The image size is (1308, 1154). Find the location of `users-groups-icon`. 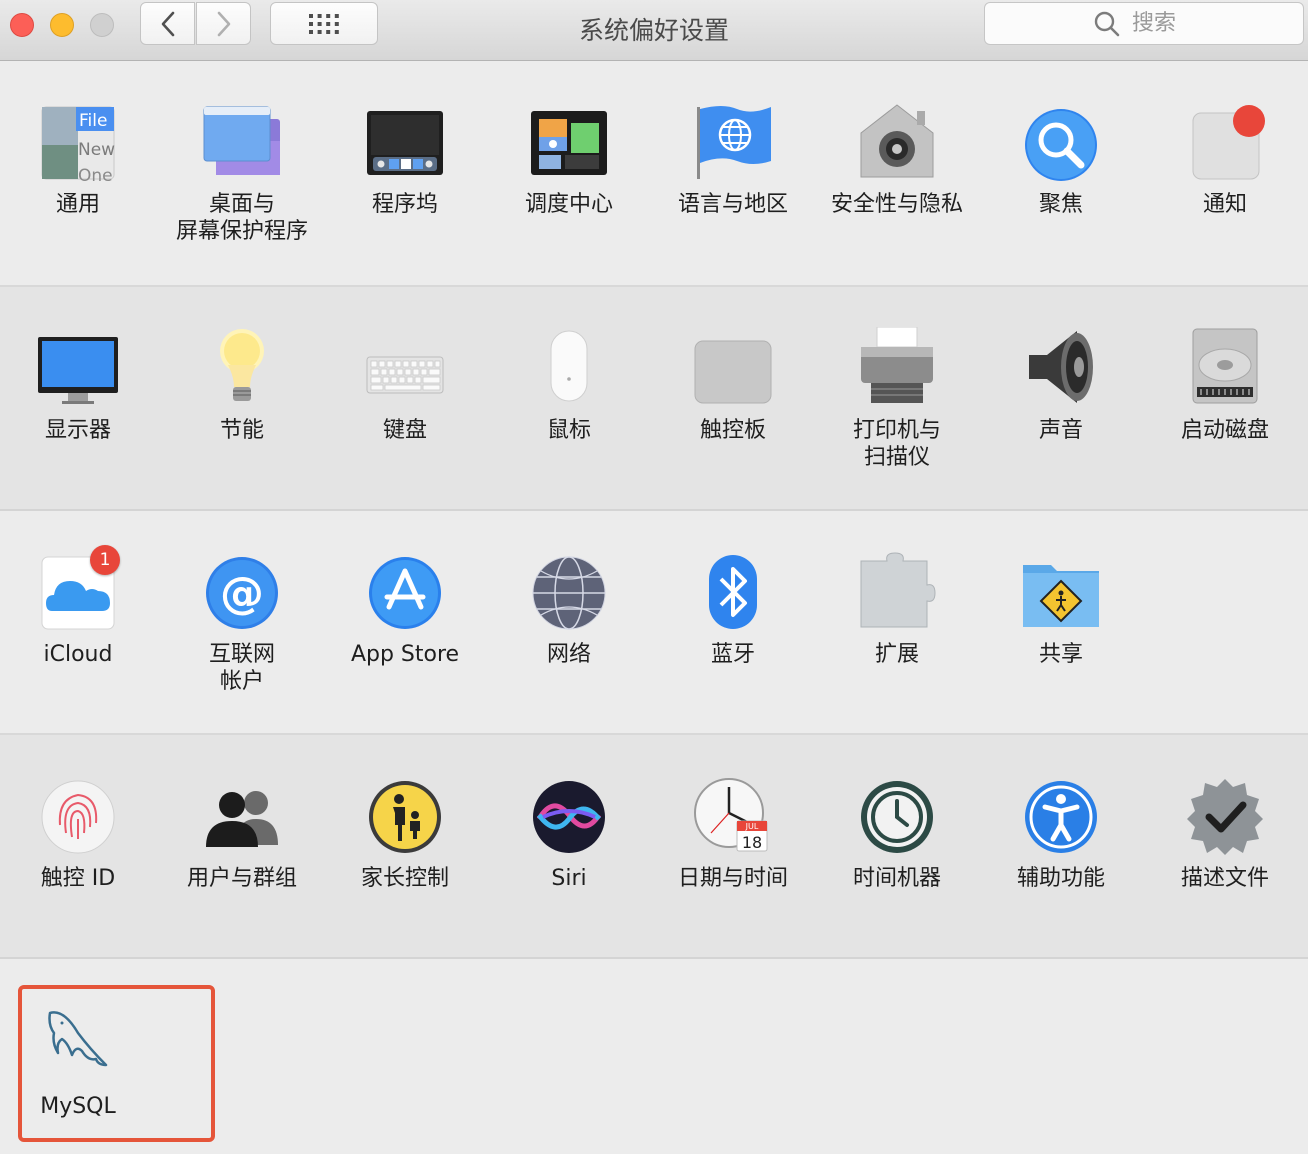

users-groups-icon is located at coordinates (242, 815).